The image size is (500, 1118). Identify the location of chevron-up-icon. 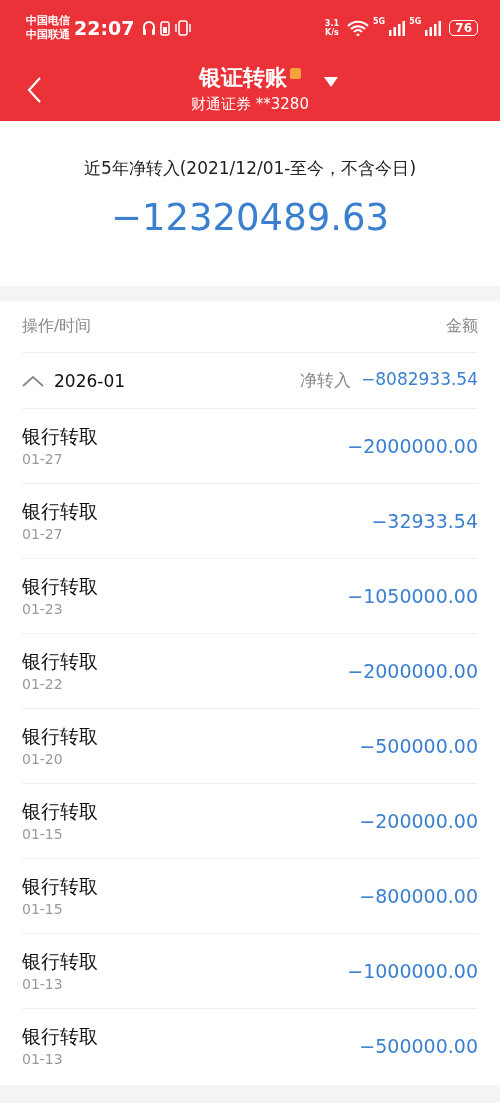
(33, 380).